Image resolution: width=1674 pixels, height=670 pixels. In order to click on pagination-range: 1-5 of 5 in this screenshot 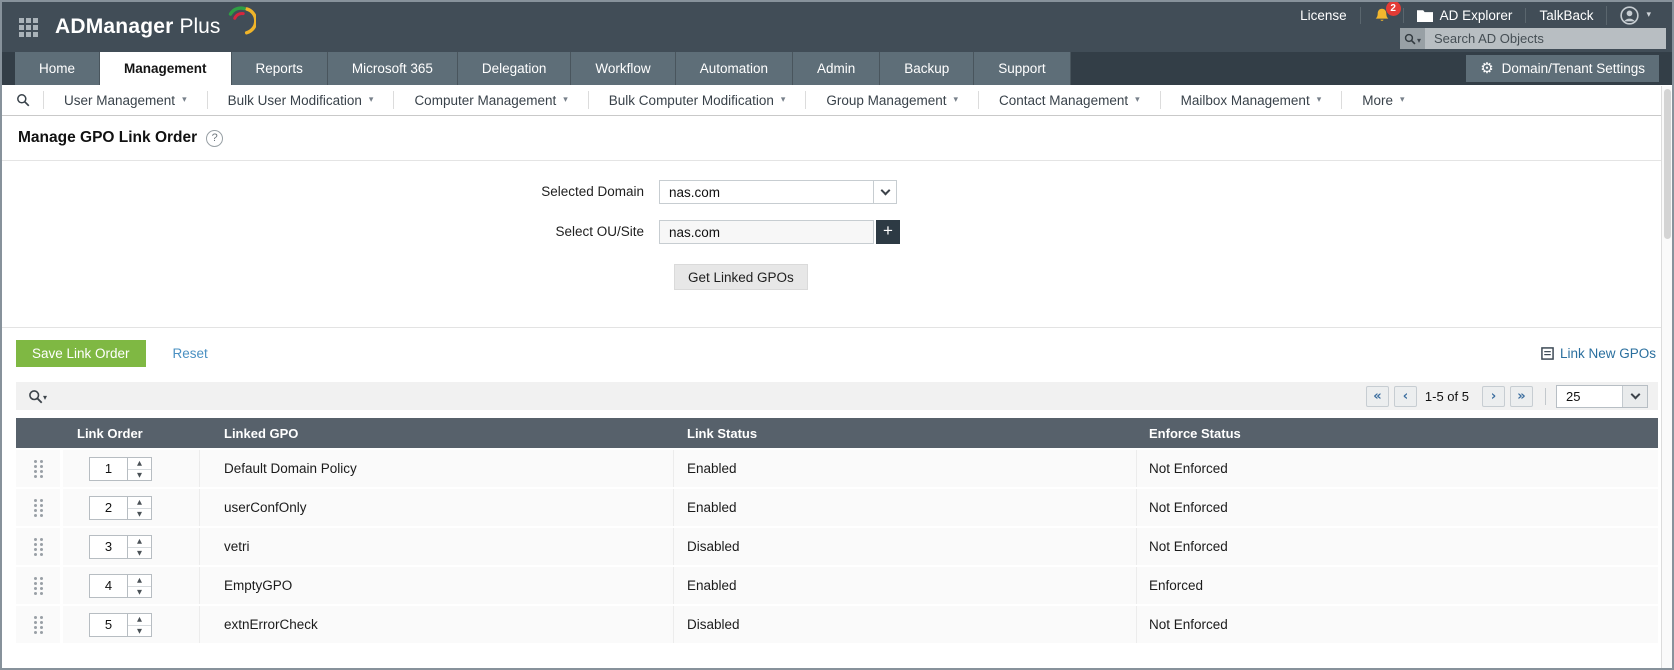, I will do `click(1446, 396)`.